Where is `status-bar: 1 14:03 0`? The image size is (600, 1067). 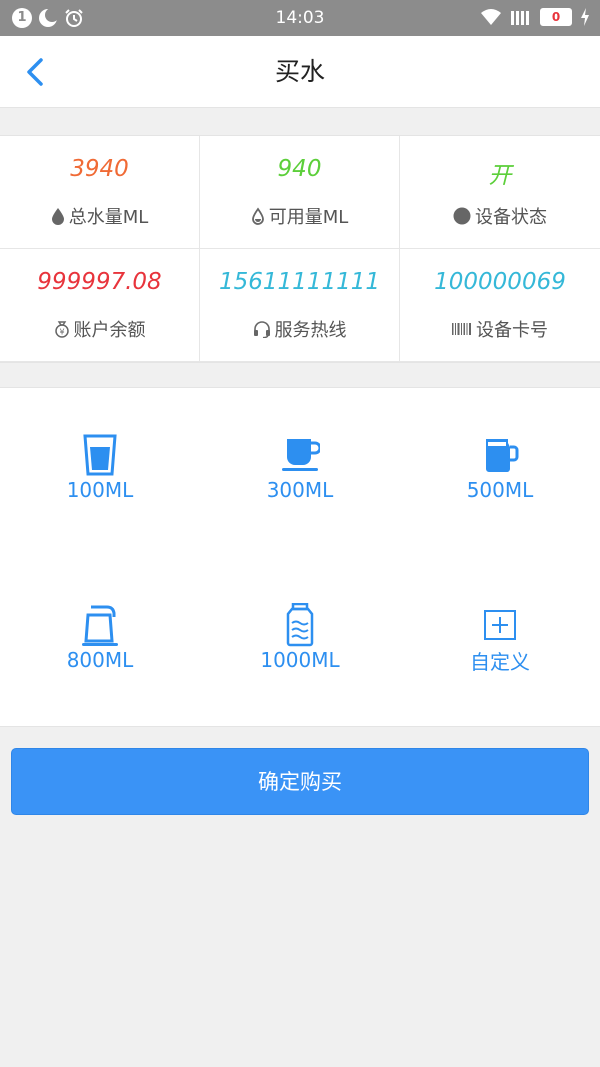
status-bar: 1 14:03 0 is located at coordinates (300, 18).